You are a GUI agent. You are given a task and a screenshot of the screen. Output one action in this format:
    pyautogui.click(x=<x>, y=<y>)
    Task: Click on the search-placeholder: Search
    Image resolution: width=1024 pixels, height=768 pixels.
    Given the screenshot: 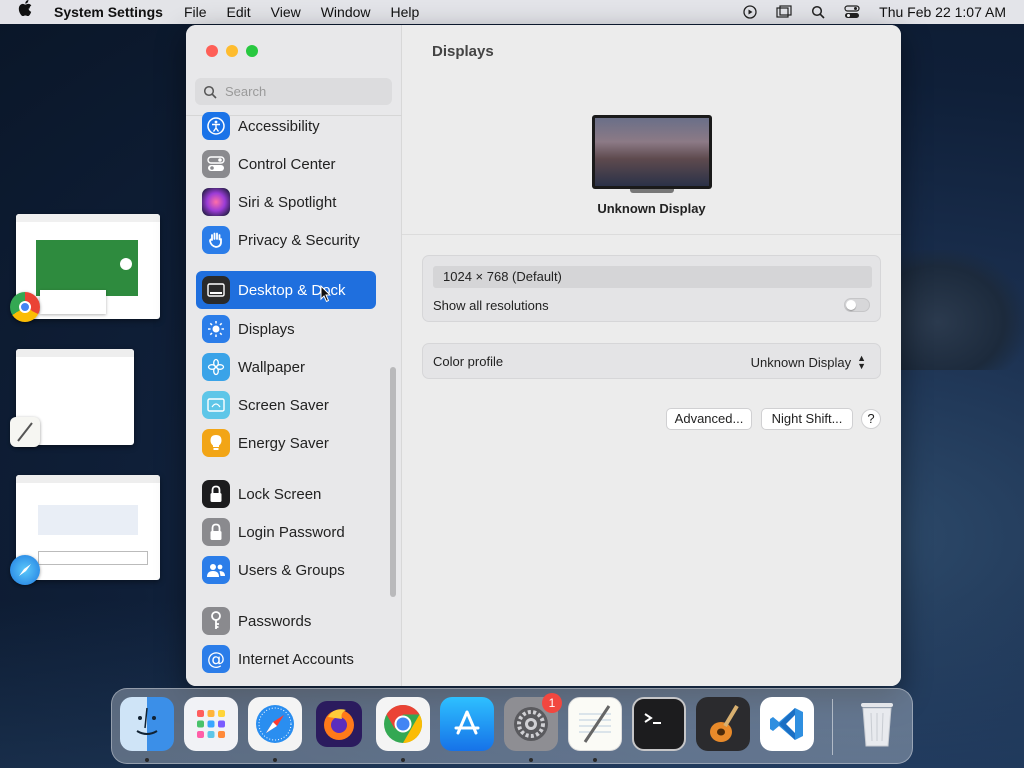 What is the action you would take?
    pyautogui.click(x=246, y=91)
    